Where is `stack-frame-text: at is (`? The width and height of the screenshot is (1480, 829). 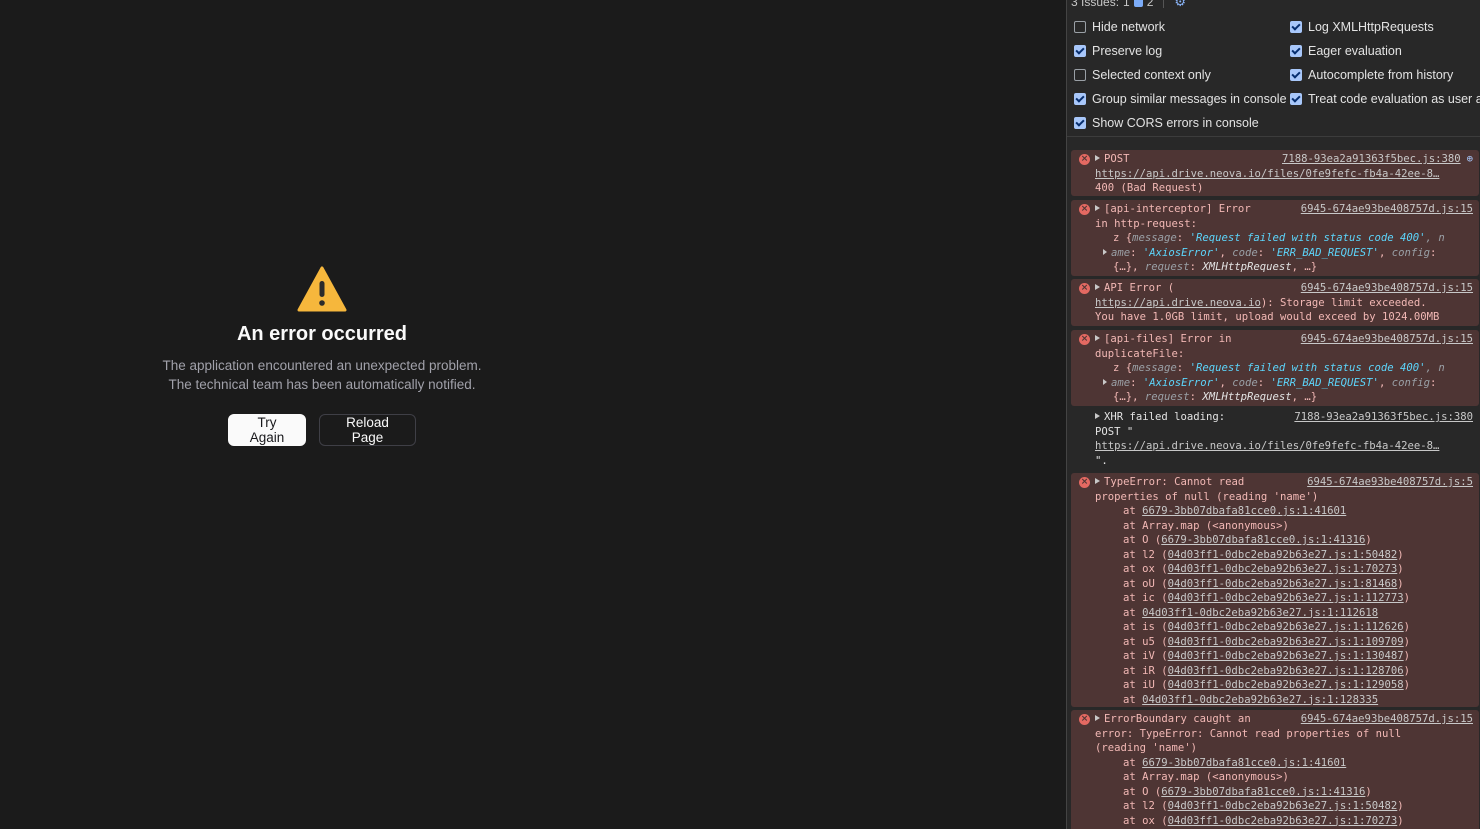
stack-frame-text: at is ( is located at coordinates (1145, 627).